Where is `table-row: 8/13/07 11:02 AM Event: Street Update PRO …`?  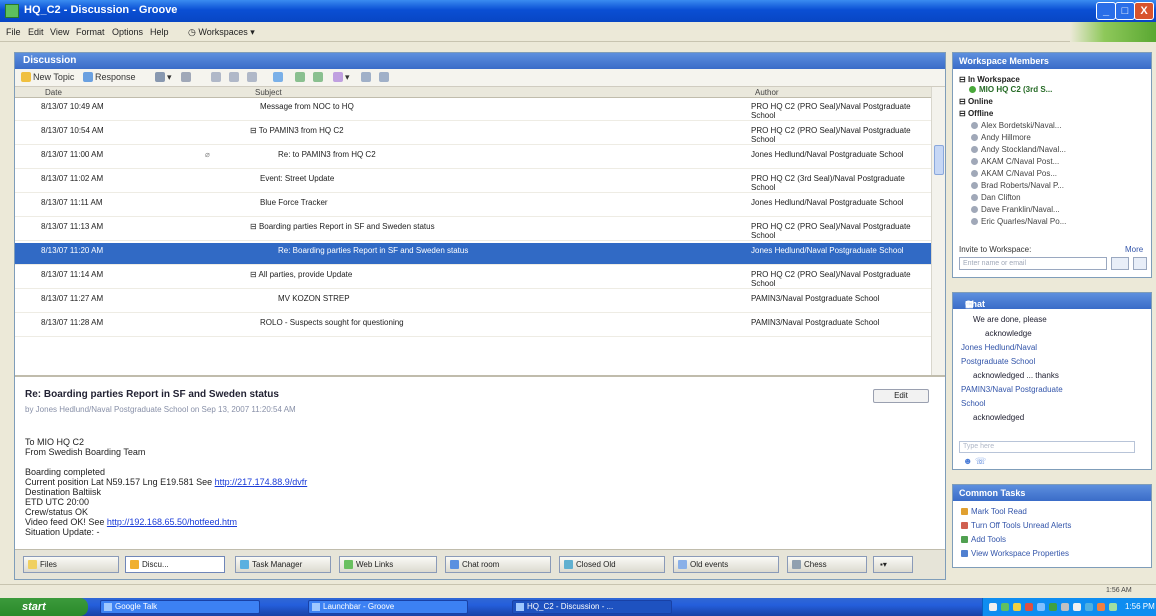 table-row: 8/13/07 11:02 AM Event: Street Update PRO … is located at coordinates (473, 182).